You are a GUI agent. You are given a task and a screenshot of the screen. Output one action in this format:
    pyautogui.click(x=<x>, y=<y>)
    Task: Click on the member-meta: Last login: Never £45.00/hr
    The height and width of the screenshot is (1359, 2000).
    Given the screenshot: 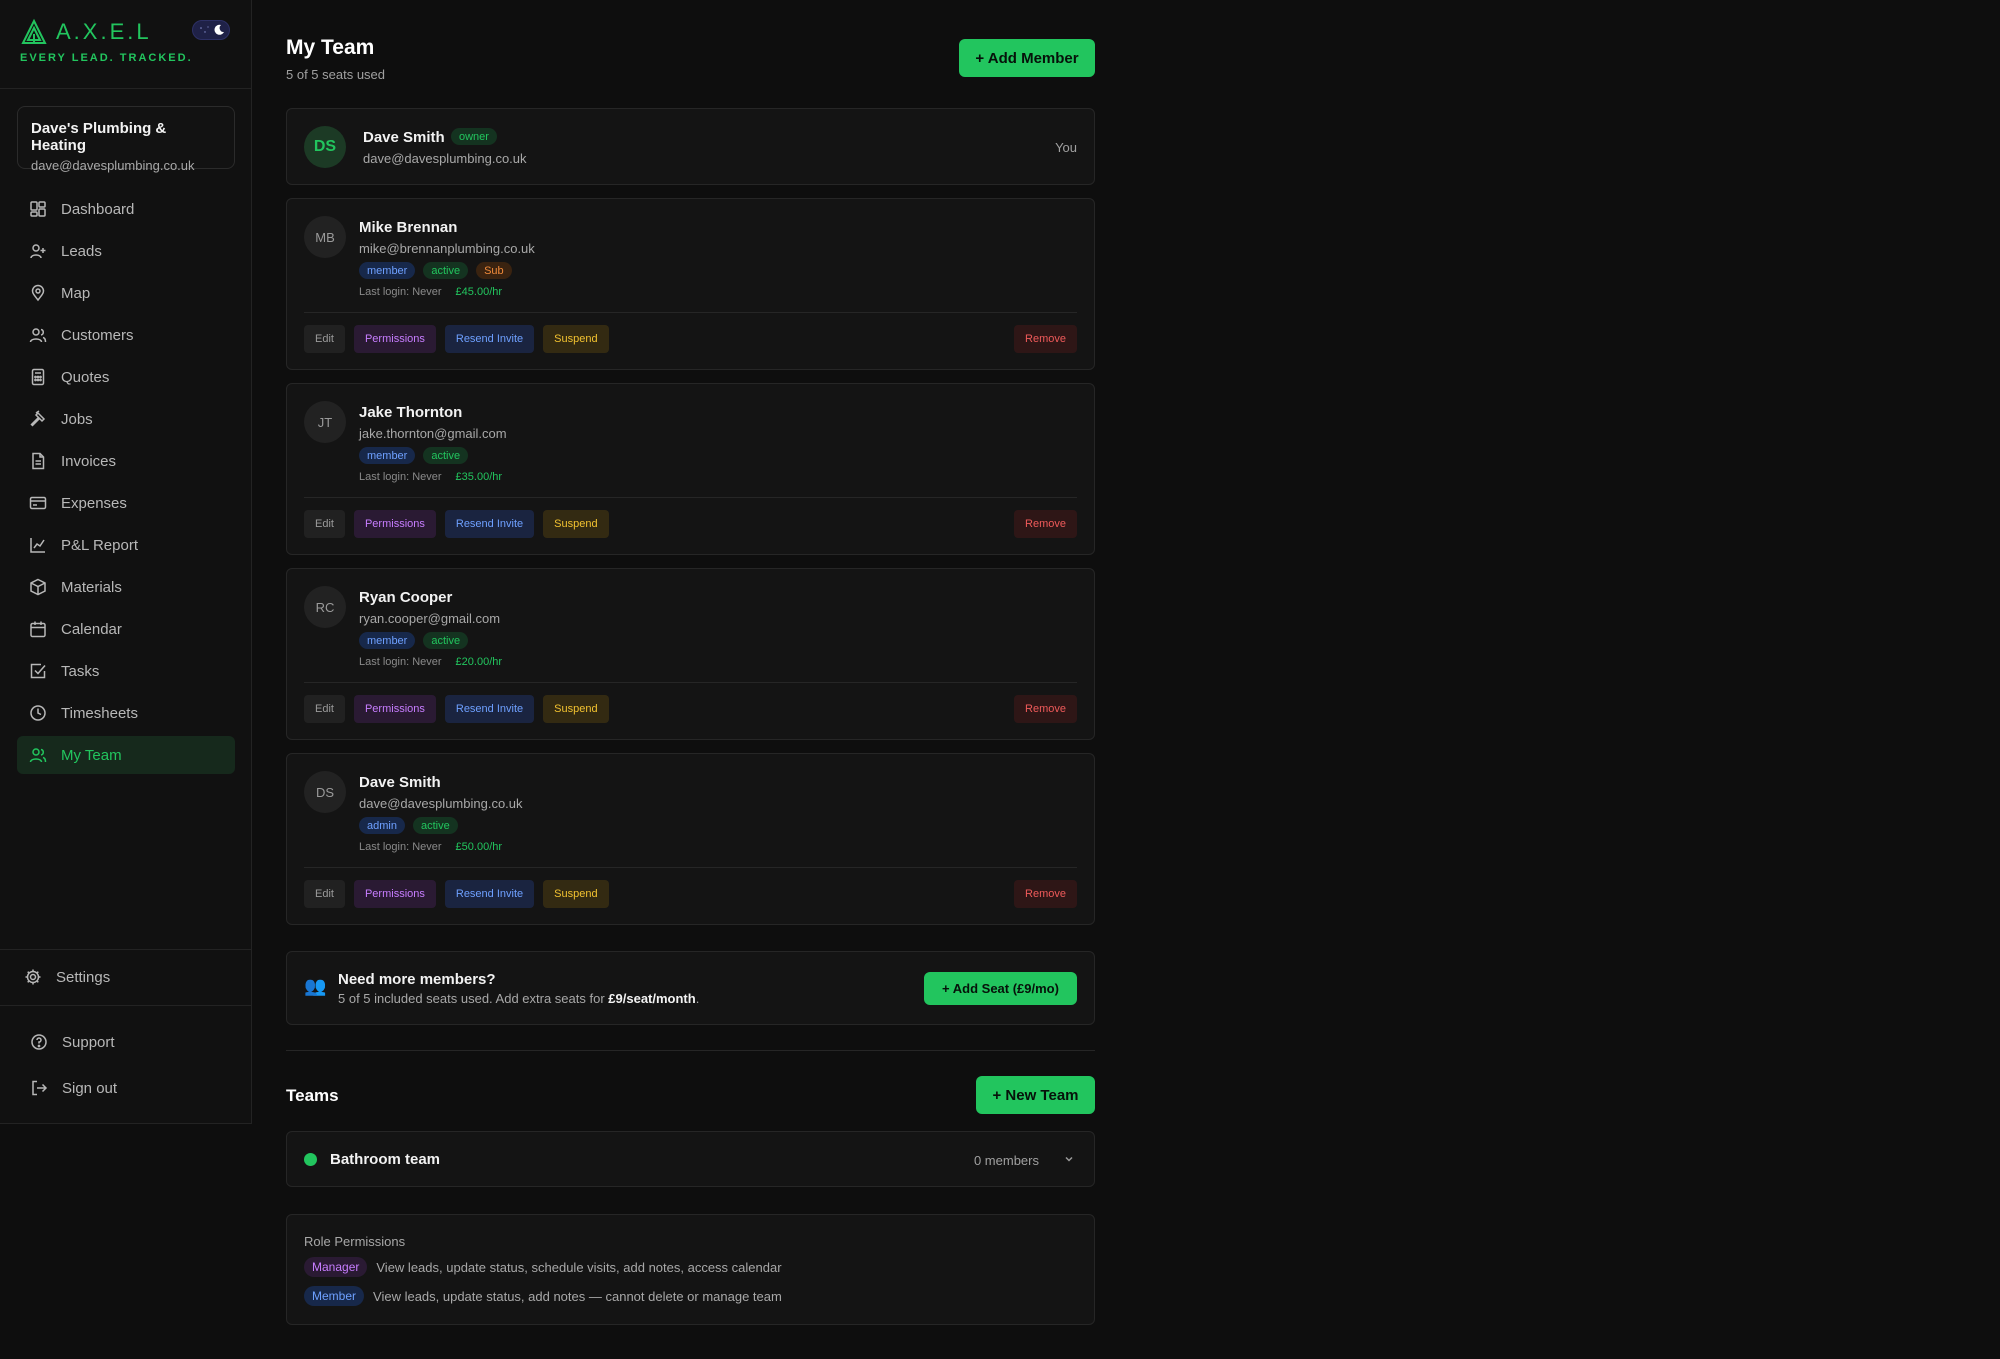 What is the action you would take?
    pyautogui.click(x=430, y=292)
    